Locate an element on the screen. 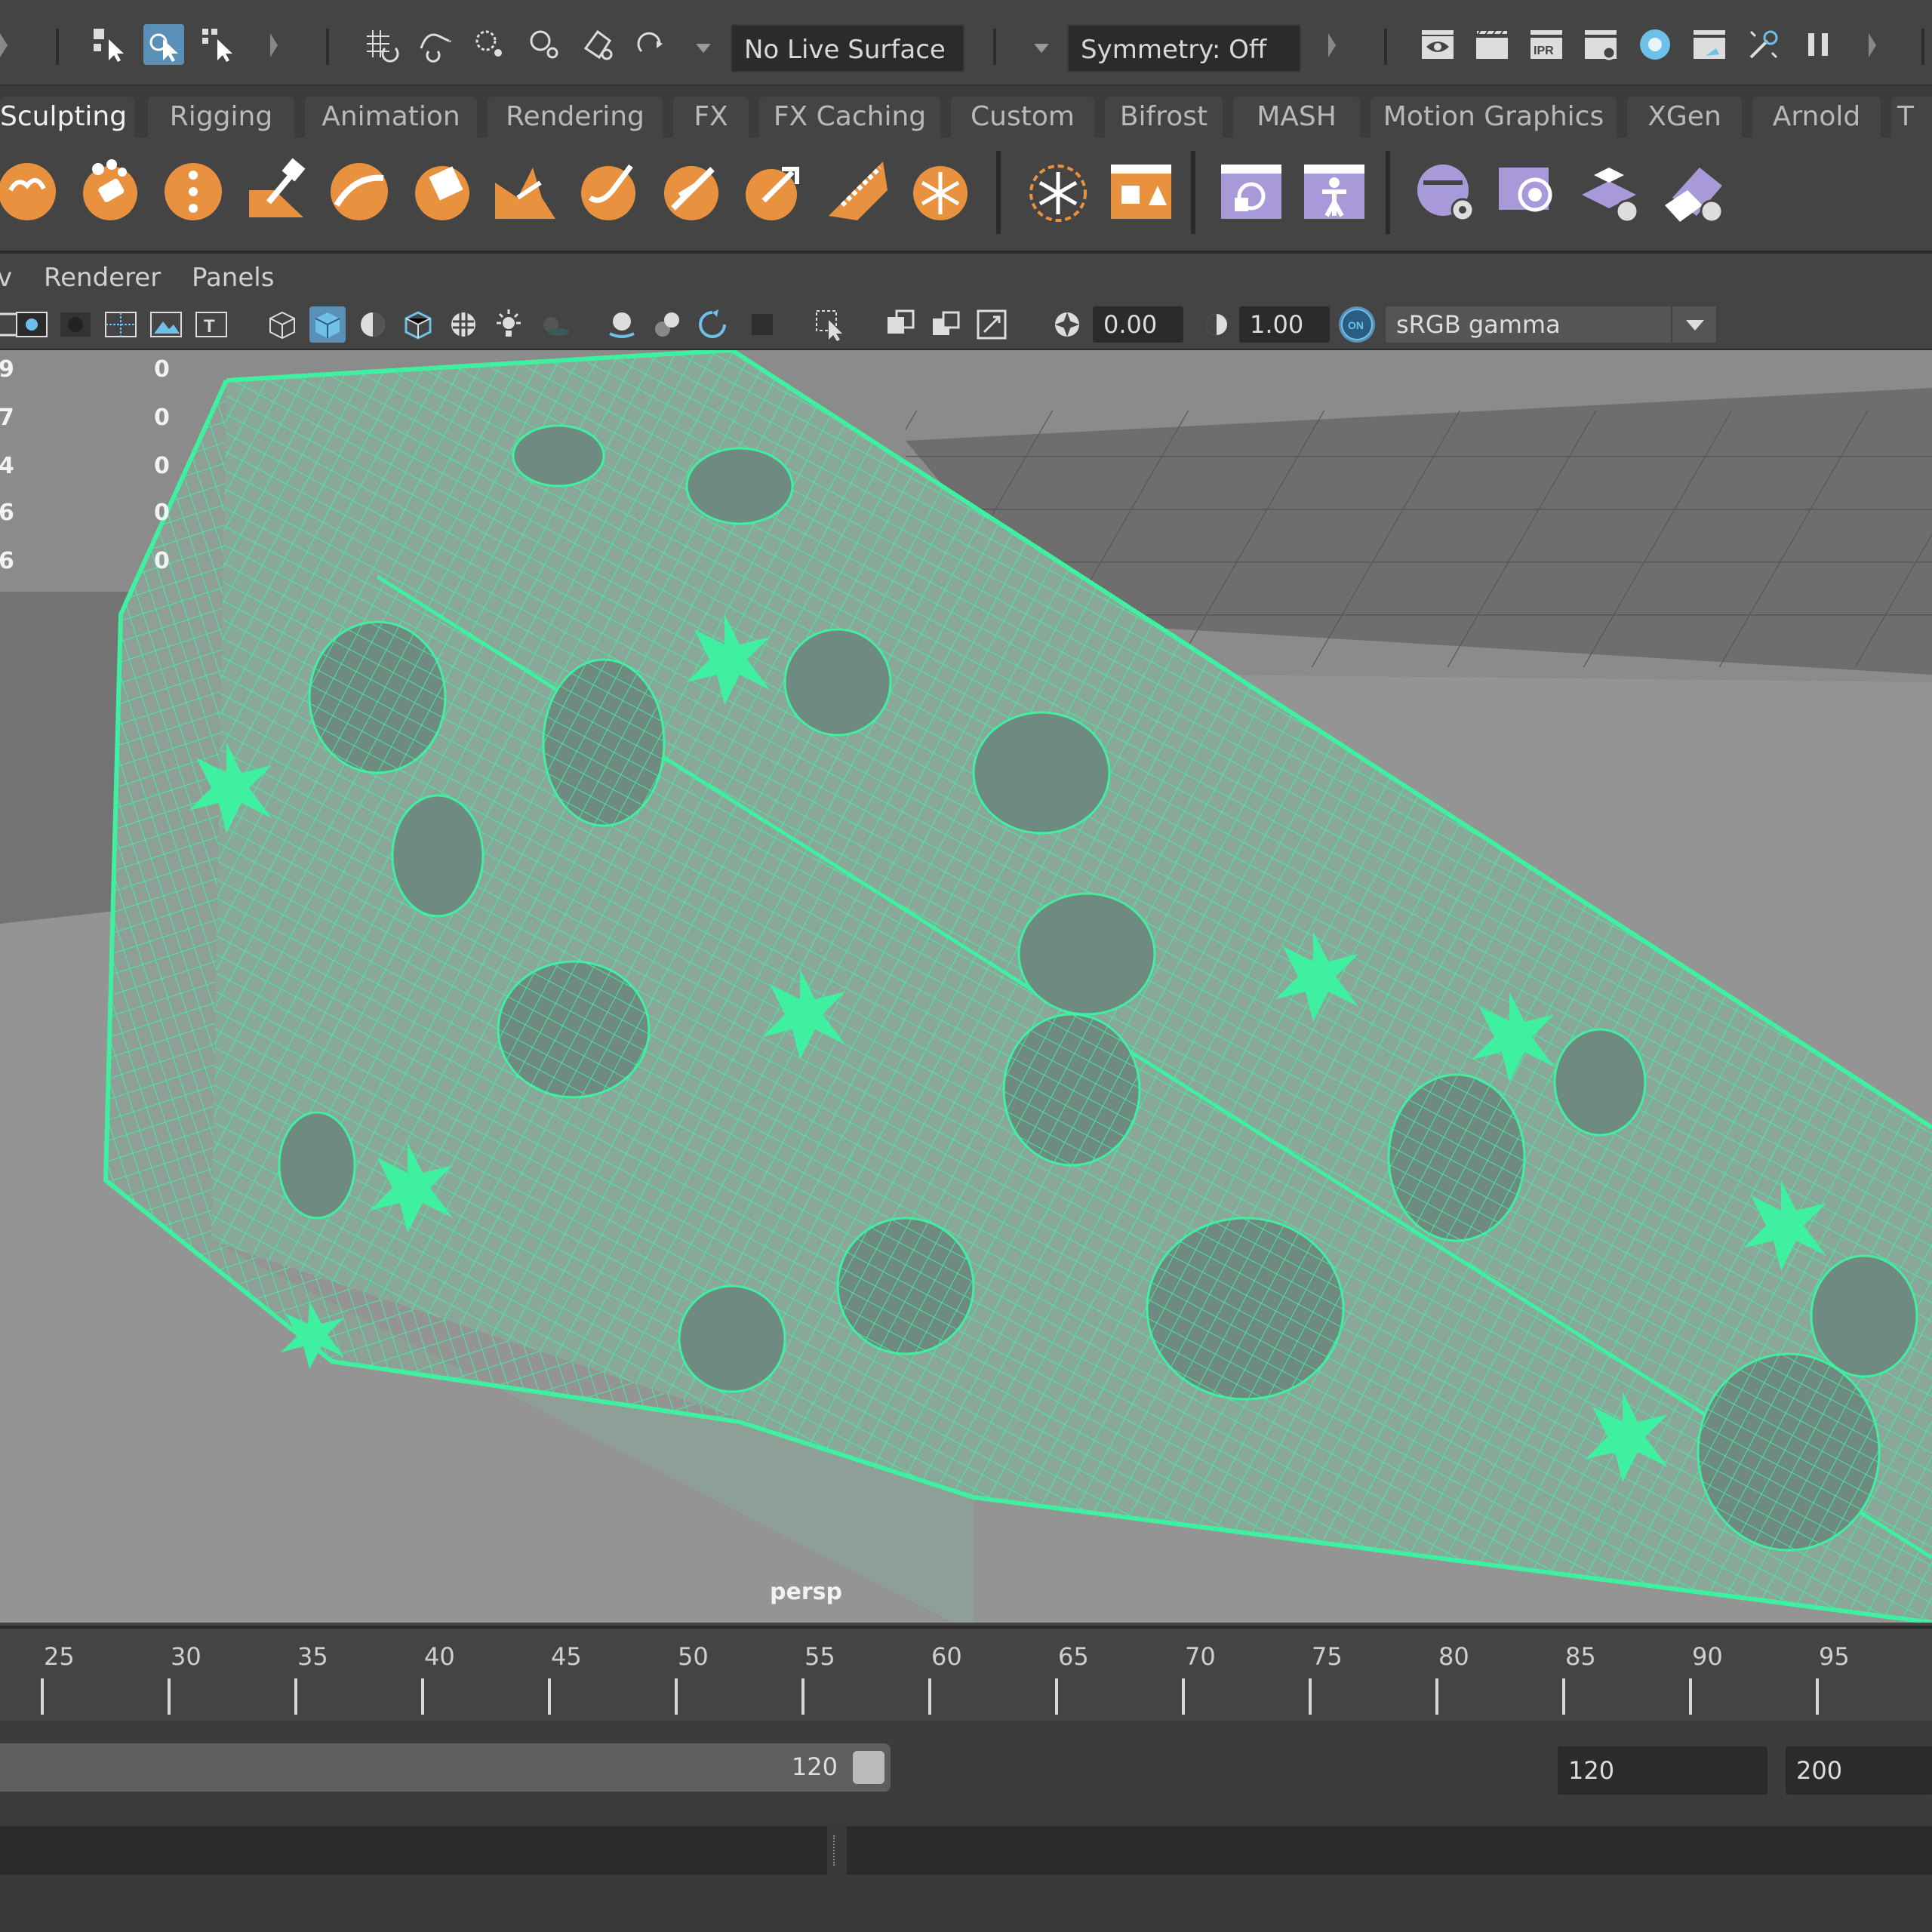 This screenshot has width=1932, height=1932. depth-of-field-icon is located at coordinates (762, 324).